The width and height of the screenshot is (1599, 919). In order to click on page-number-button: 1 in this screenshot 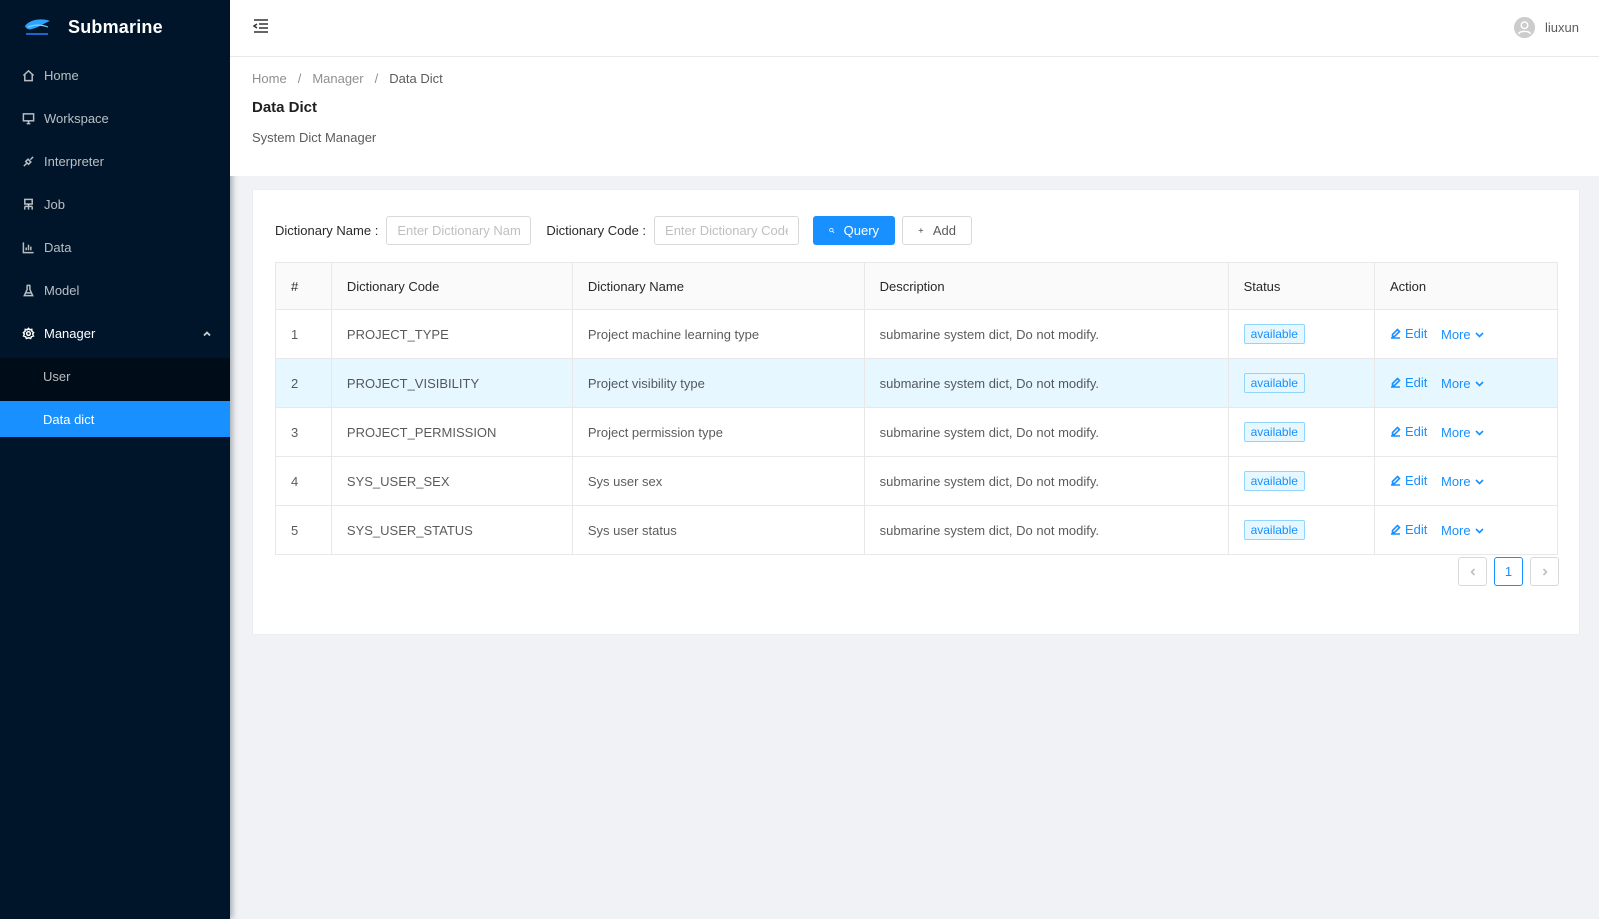, I will do `click(1508, 571)`.